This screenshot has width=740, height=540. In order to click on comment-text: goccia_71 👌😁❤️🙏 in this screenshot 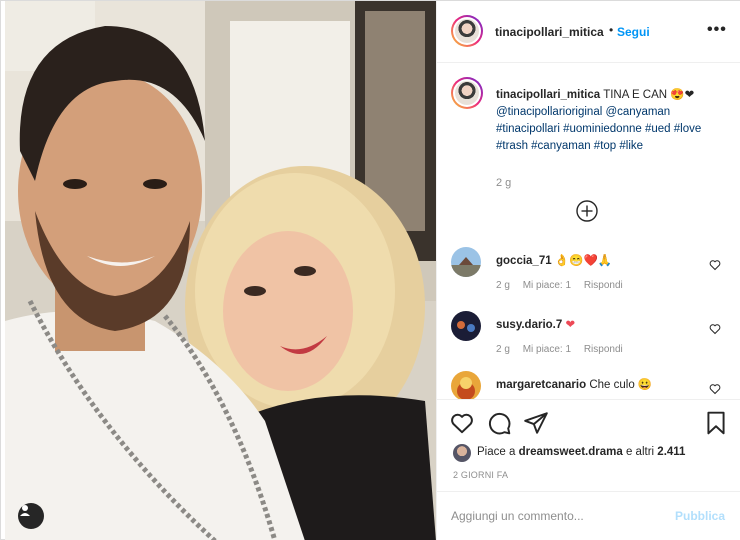, I will do `click(596, 260)`.